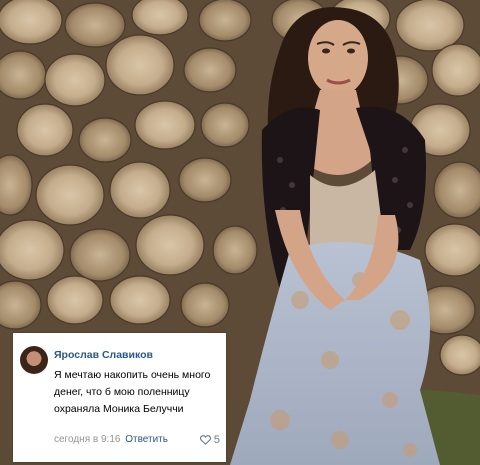  What do you see at coordinates (34, 360) in the screenshot?
I see `user-avatar` at bounding box center [34, 360].